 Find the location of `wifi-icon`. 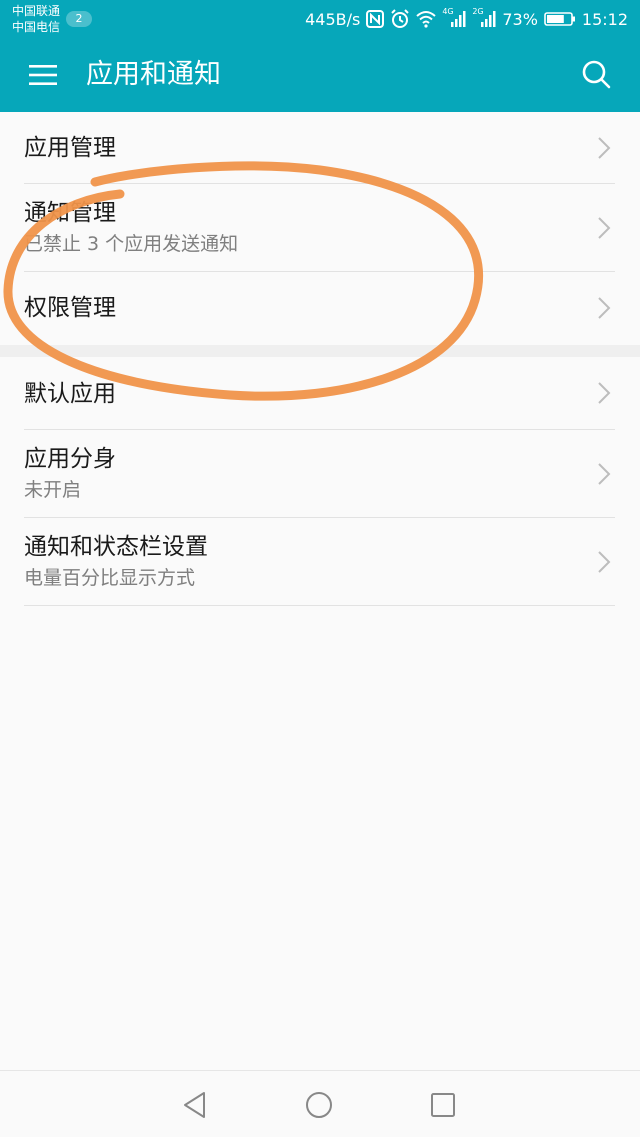

wifi-icon is located at coordinates (426, 19).